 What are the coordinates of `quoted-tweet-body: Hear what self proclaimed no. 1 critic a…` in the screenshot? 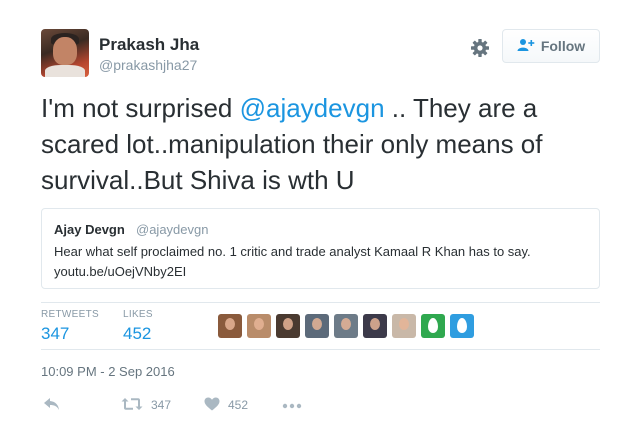 It's located at (292, 251).